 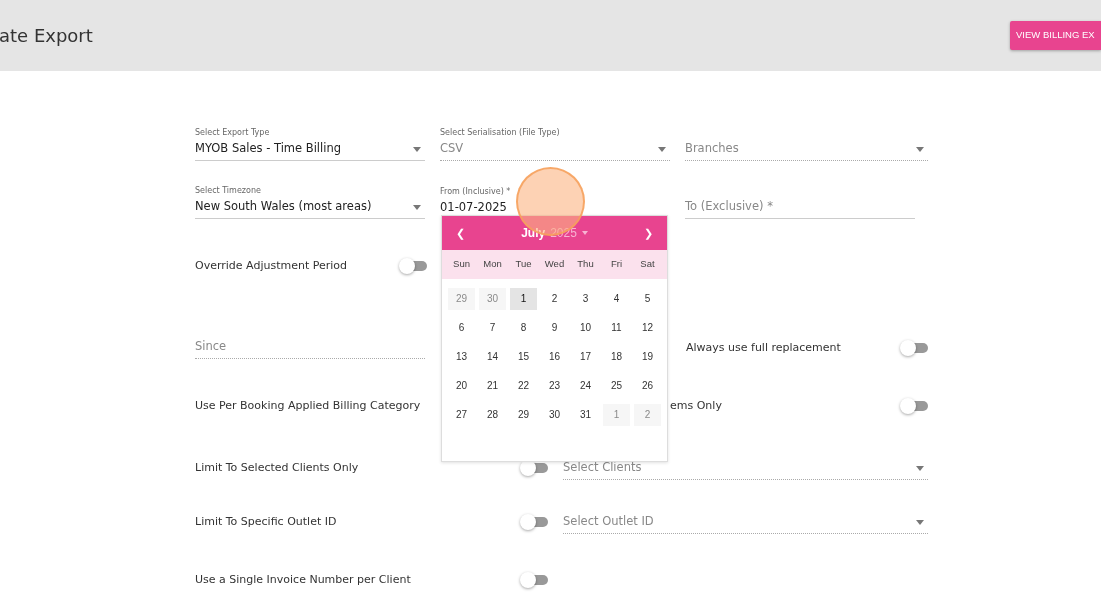 I want to click on calendar-day: 11, so click(x=616, y=328).